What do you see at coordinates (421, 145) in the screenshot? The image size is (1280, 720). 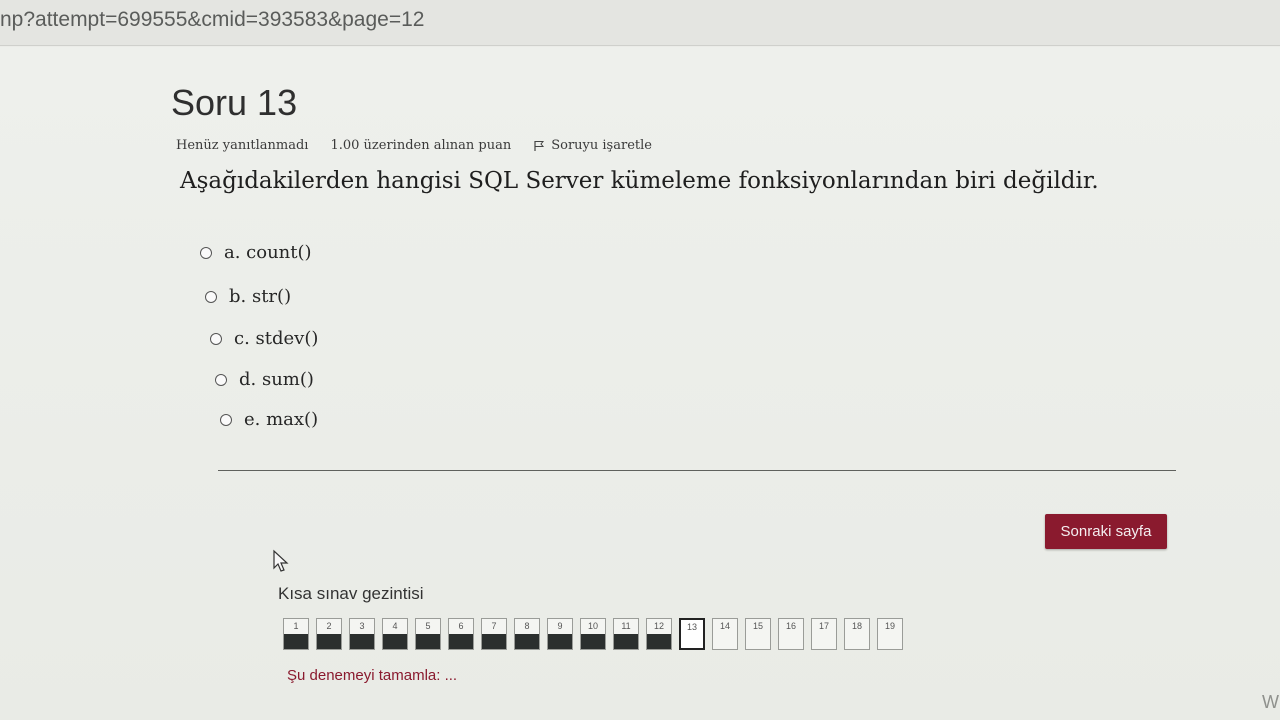 I see `question-points: 1.00 üzerinden alınan puan` at bounding box center [421, 145].